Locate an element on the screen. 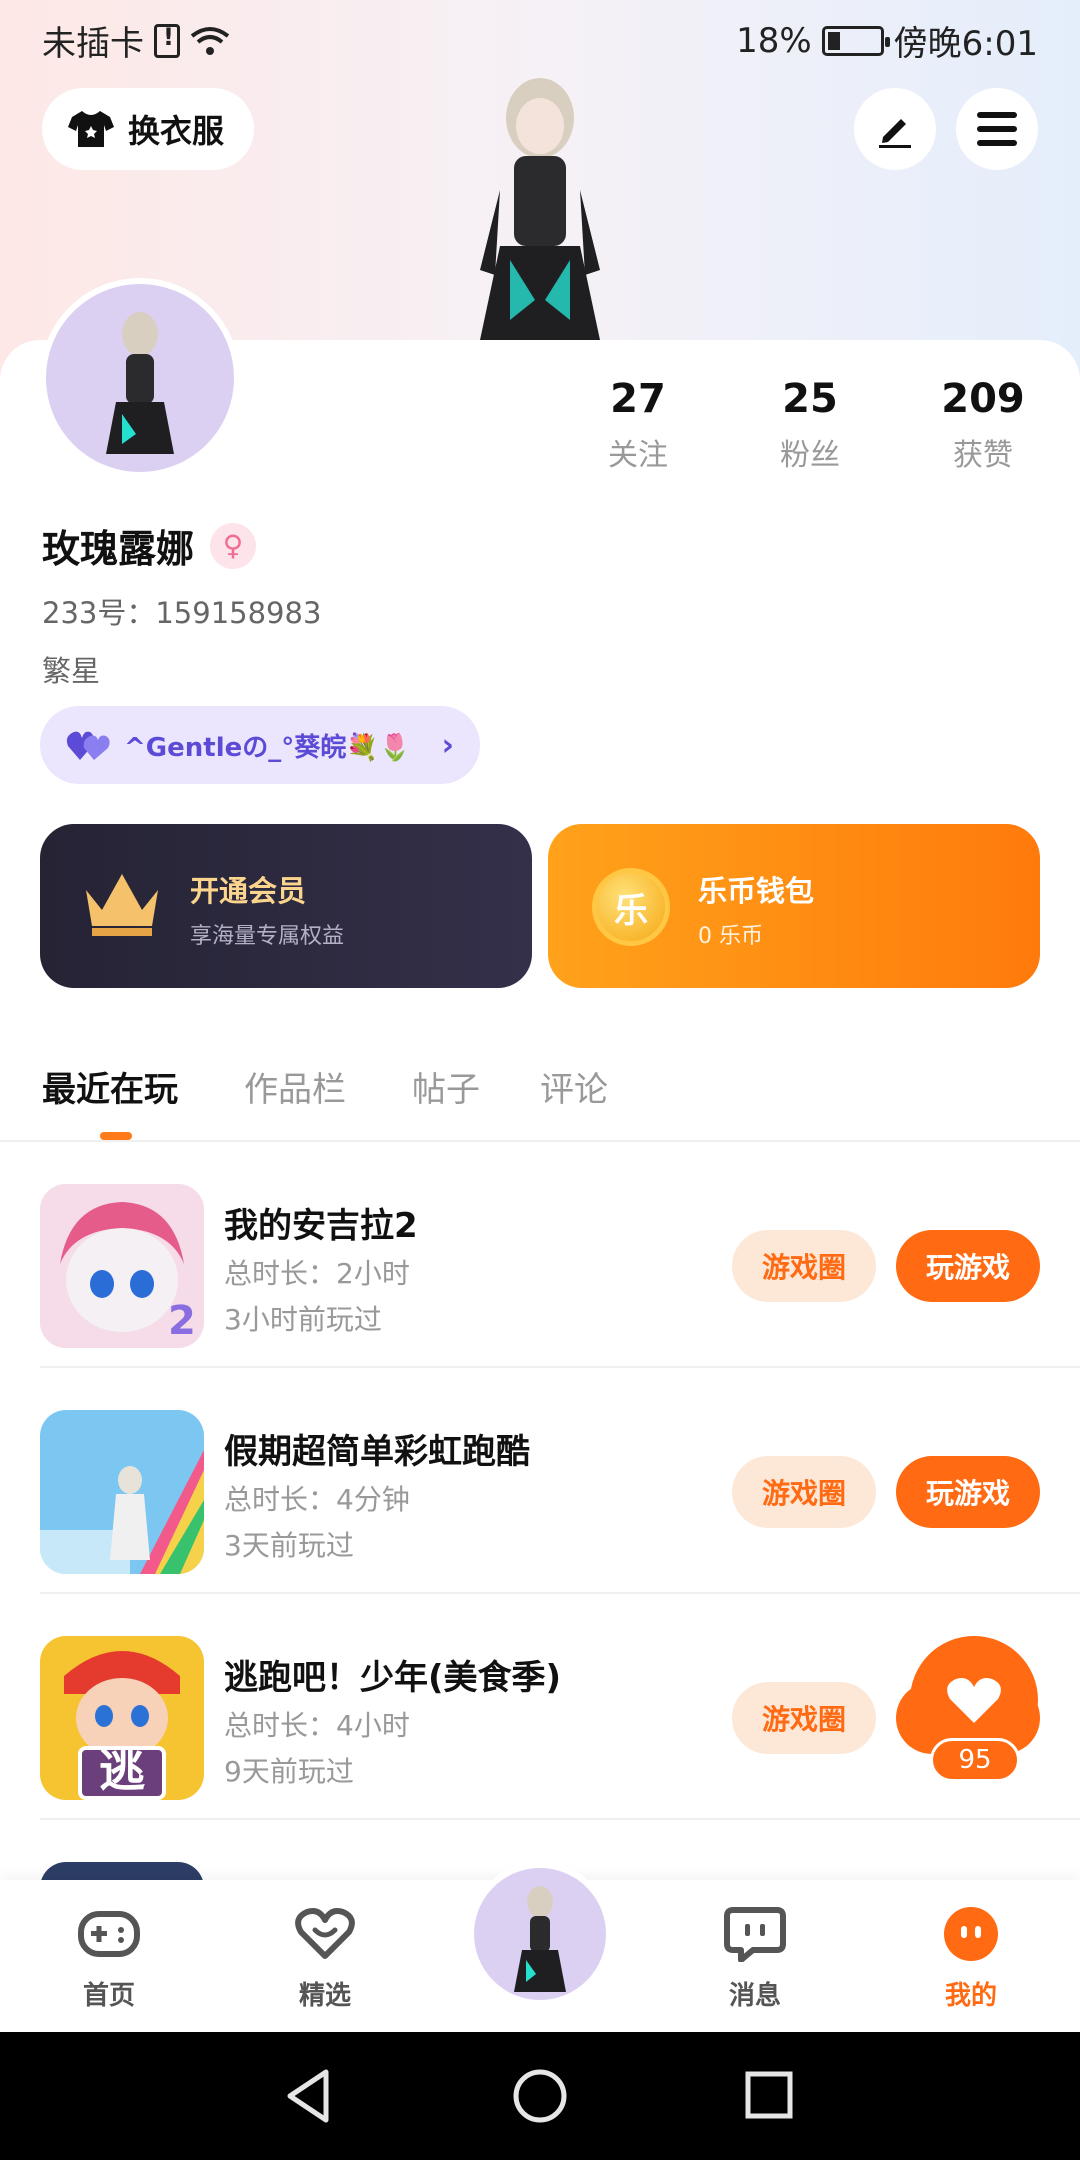 The height and width of the screenshot is (2160, 1080). back-icon is located at coordinates (308, 2096).